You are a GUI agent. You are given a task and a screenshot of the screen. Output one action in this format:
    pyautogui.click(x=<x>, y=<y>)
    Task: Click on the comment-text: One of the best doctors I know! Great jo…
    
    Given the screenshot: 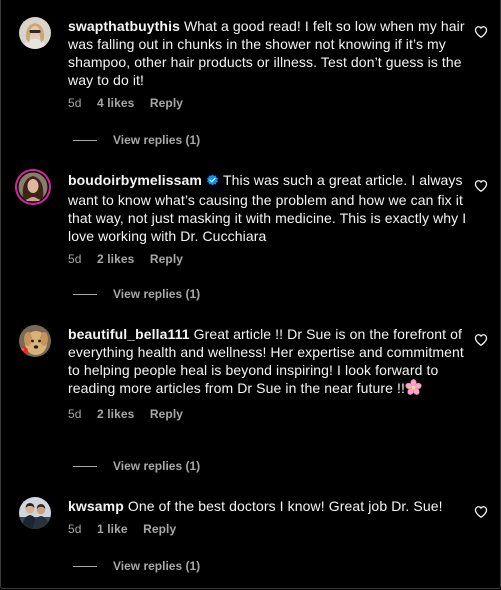 What is the action you would take?
    pyautogui.click(x=285, y=506)
    